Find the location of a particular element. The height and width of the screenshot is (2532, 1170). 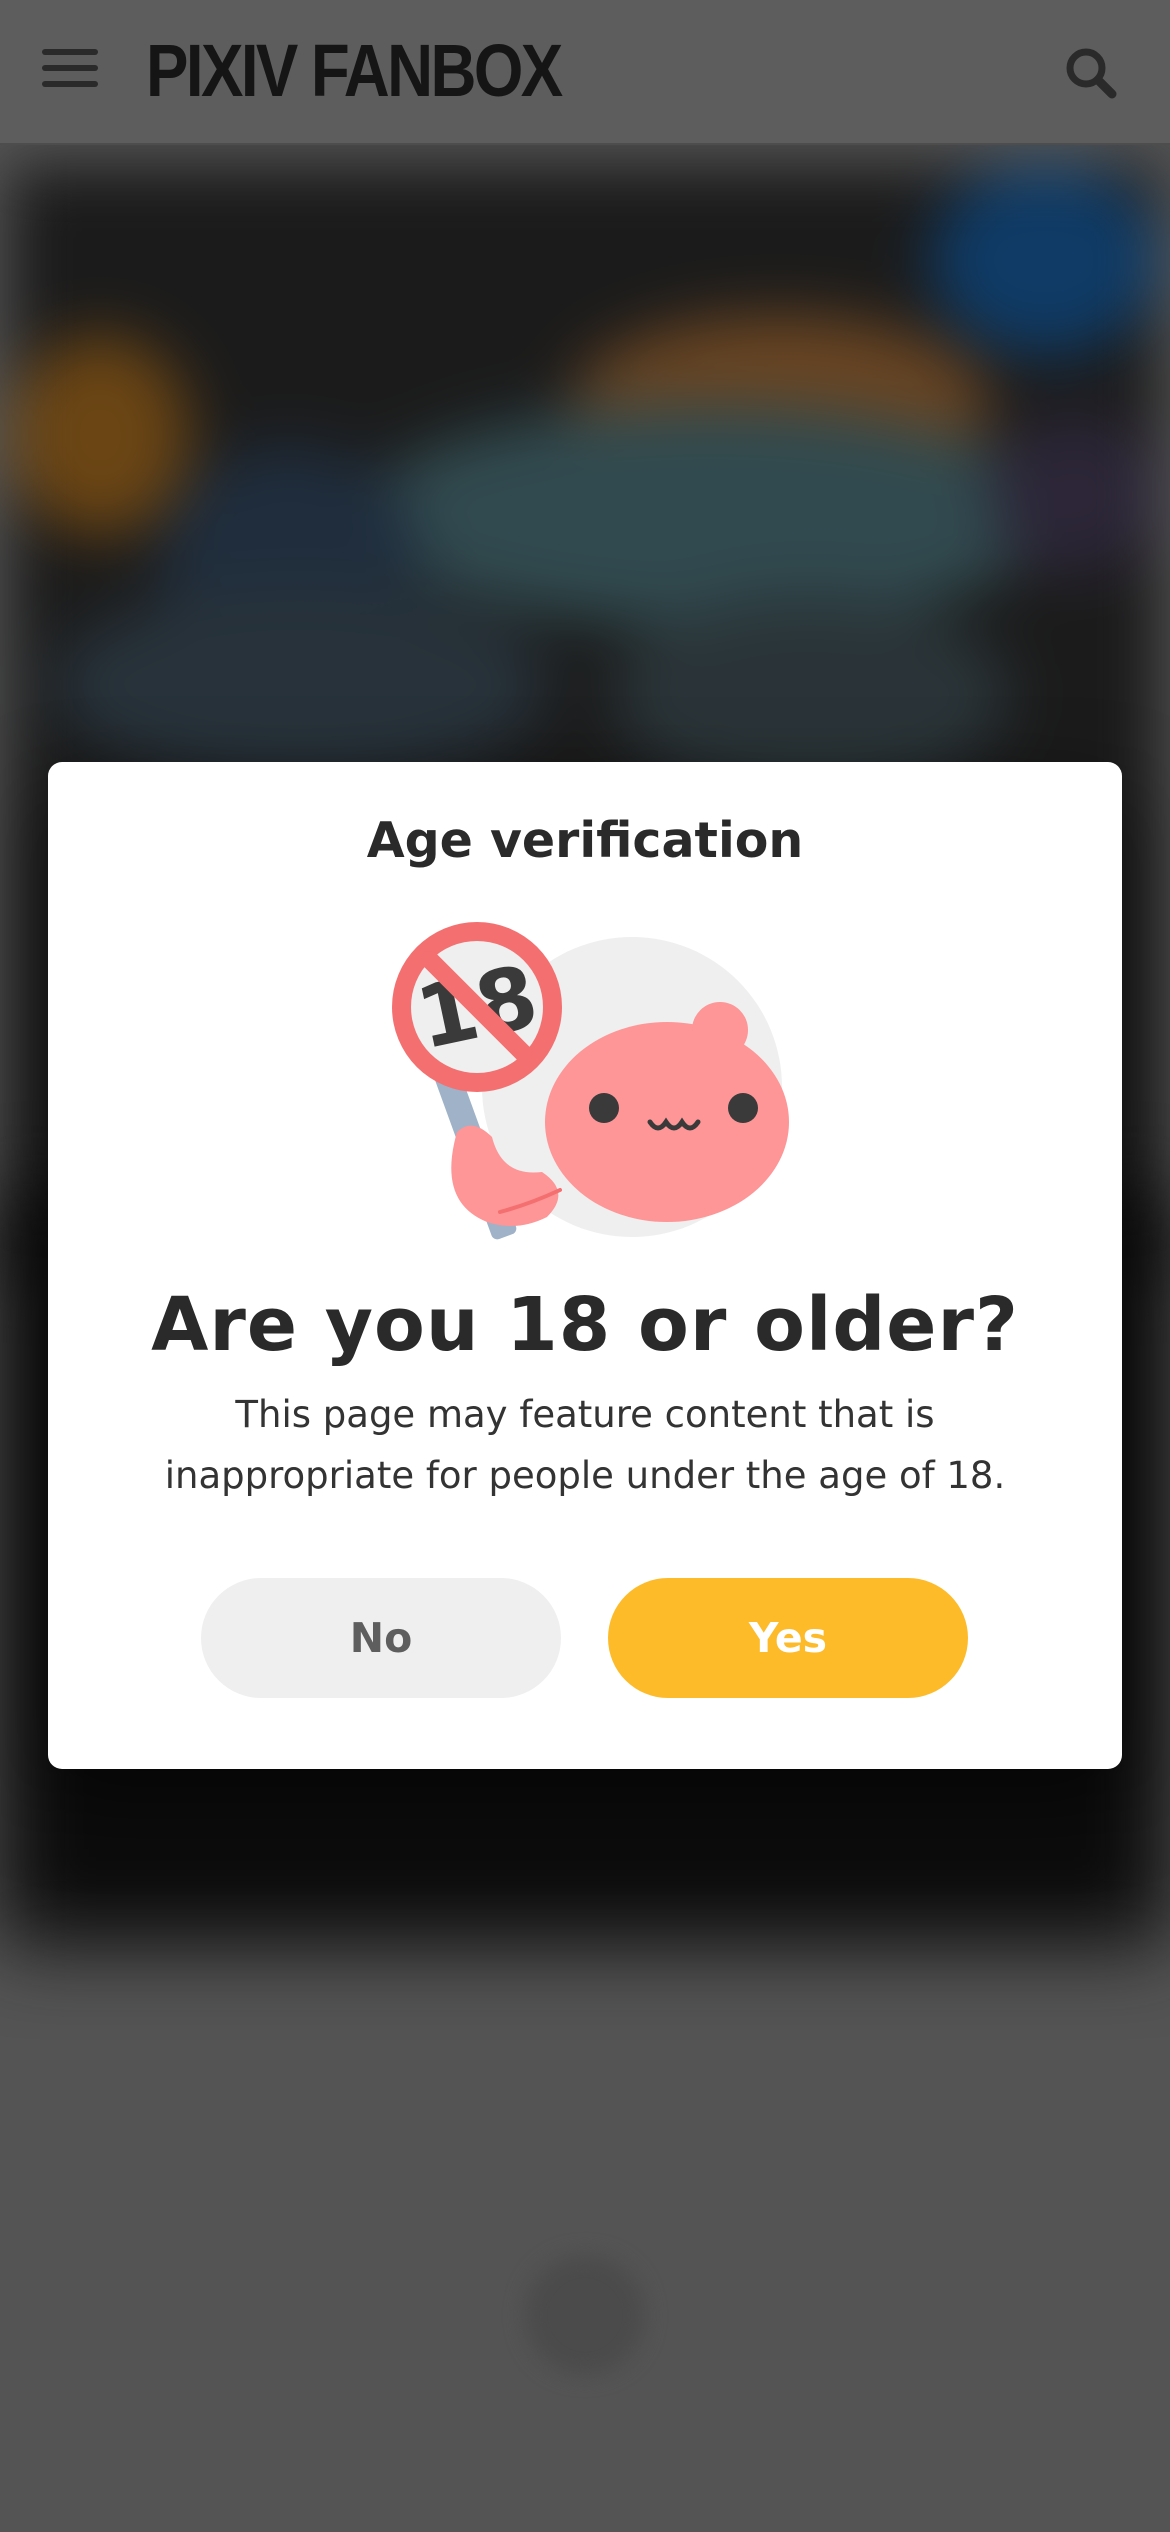

fanbox-logo: PIXIV FANBOX is located at coordinates (354, 71).